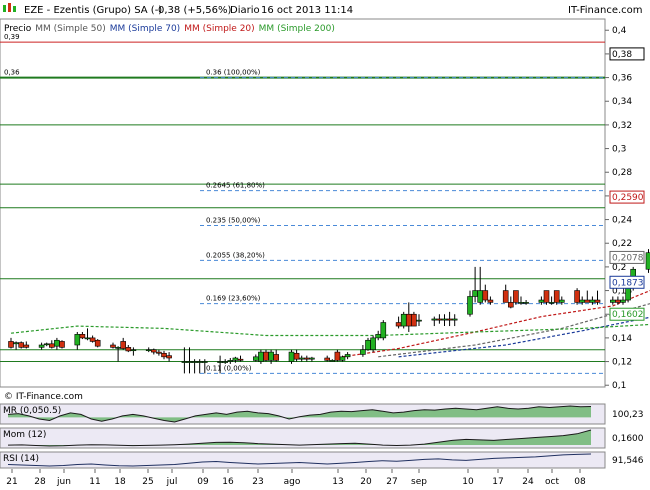 This screenshot has width=650, height=490. What do you see at coordinates (93, 10) in the screenshot?
I see `chart-title: EZE - Ezentis (Grupo) SA (-)` at bounding box center [93, 10].